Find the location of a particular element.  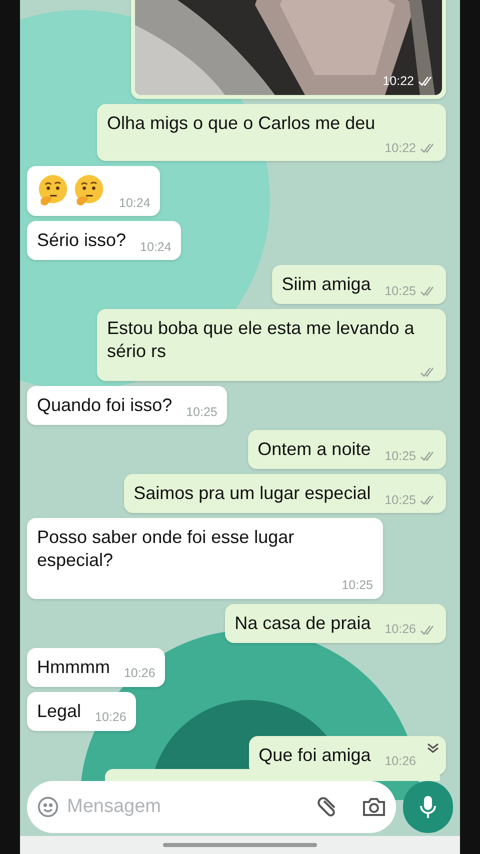

message-bubble: Estou boba que ele esta me levando a sério rs is located at coordinates (271, 345).